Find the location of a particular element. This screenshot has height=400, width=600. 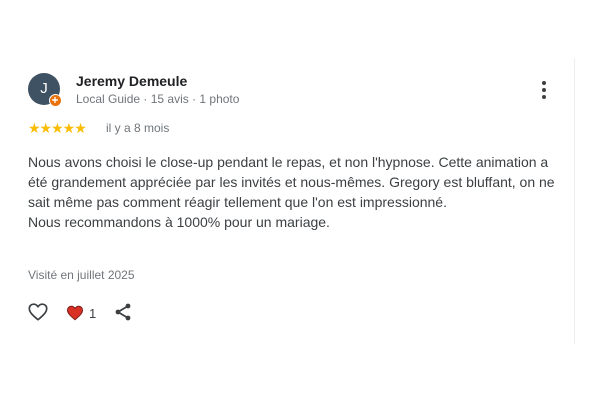

star-rating: ★★★★★ is located at coordinates (57, 128).